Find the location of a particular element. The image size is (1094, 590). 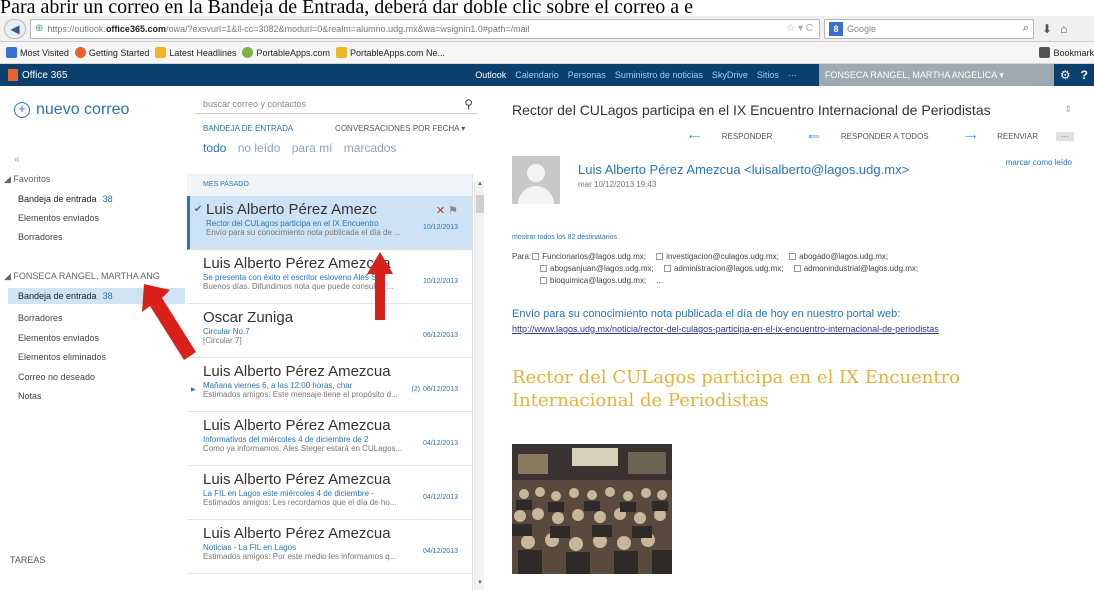

user-menu: FONSECA RANGEL, MARTHA ANGELICA ▾ is located at coordinates (936, 75).